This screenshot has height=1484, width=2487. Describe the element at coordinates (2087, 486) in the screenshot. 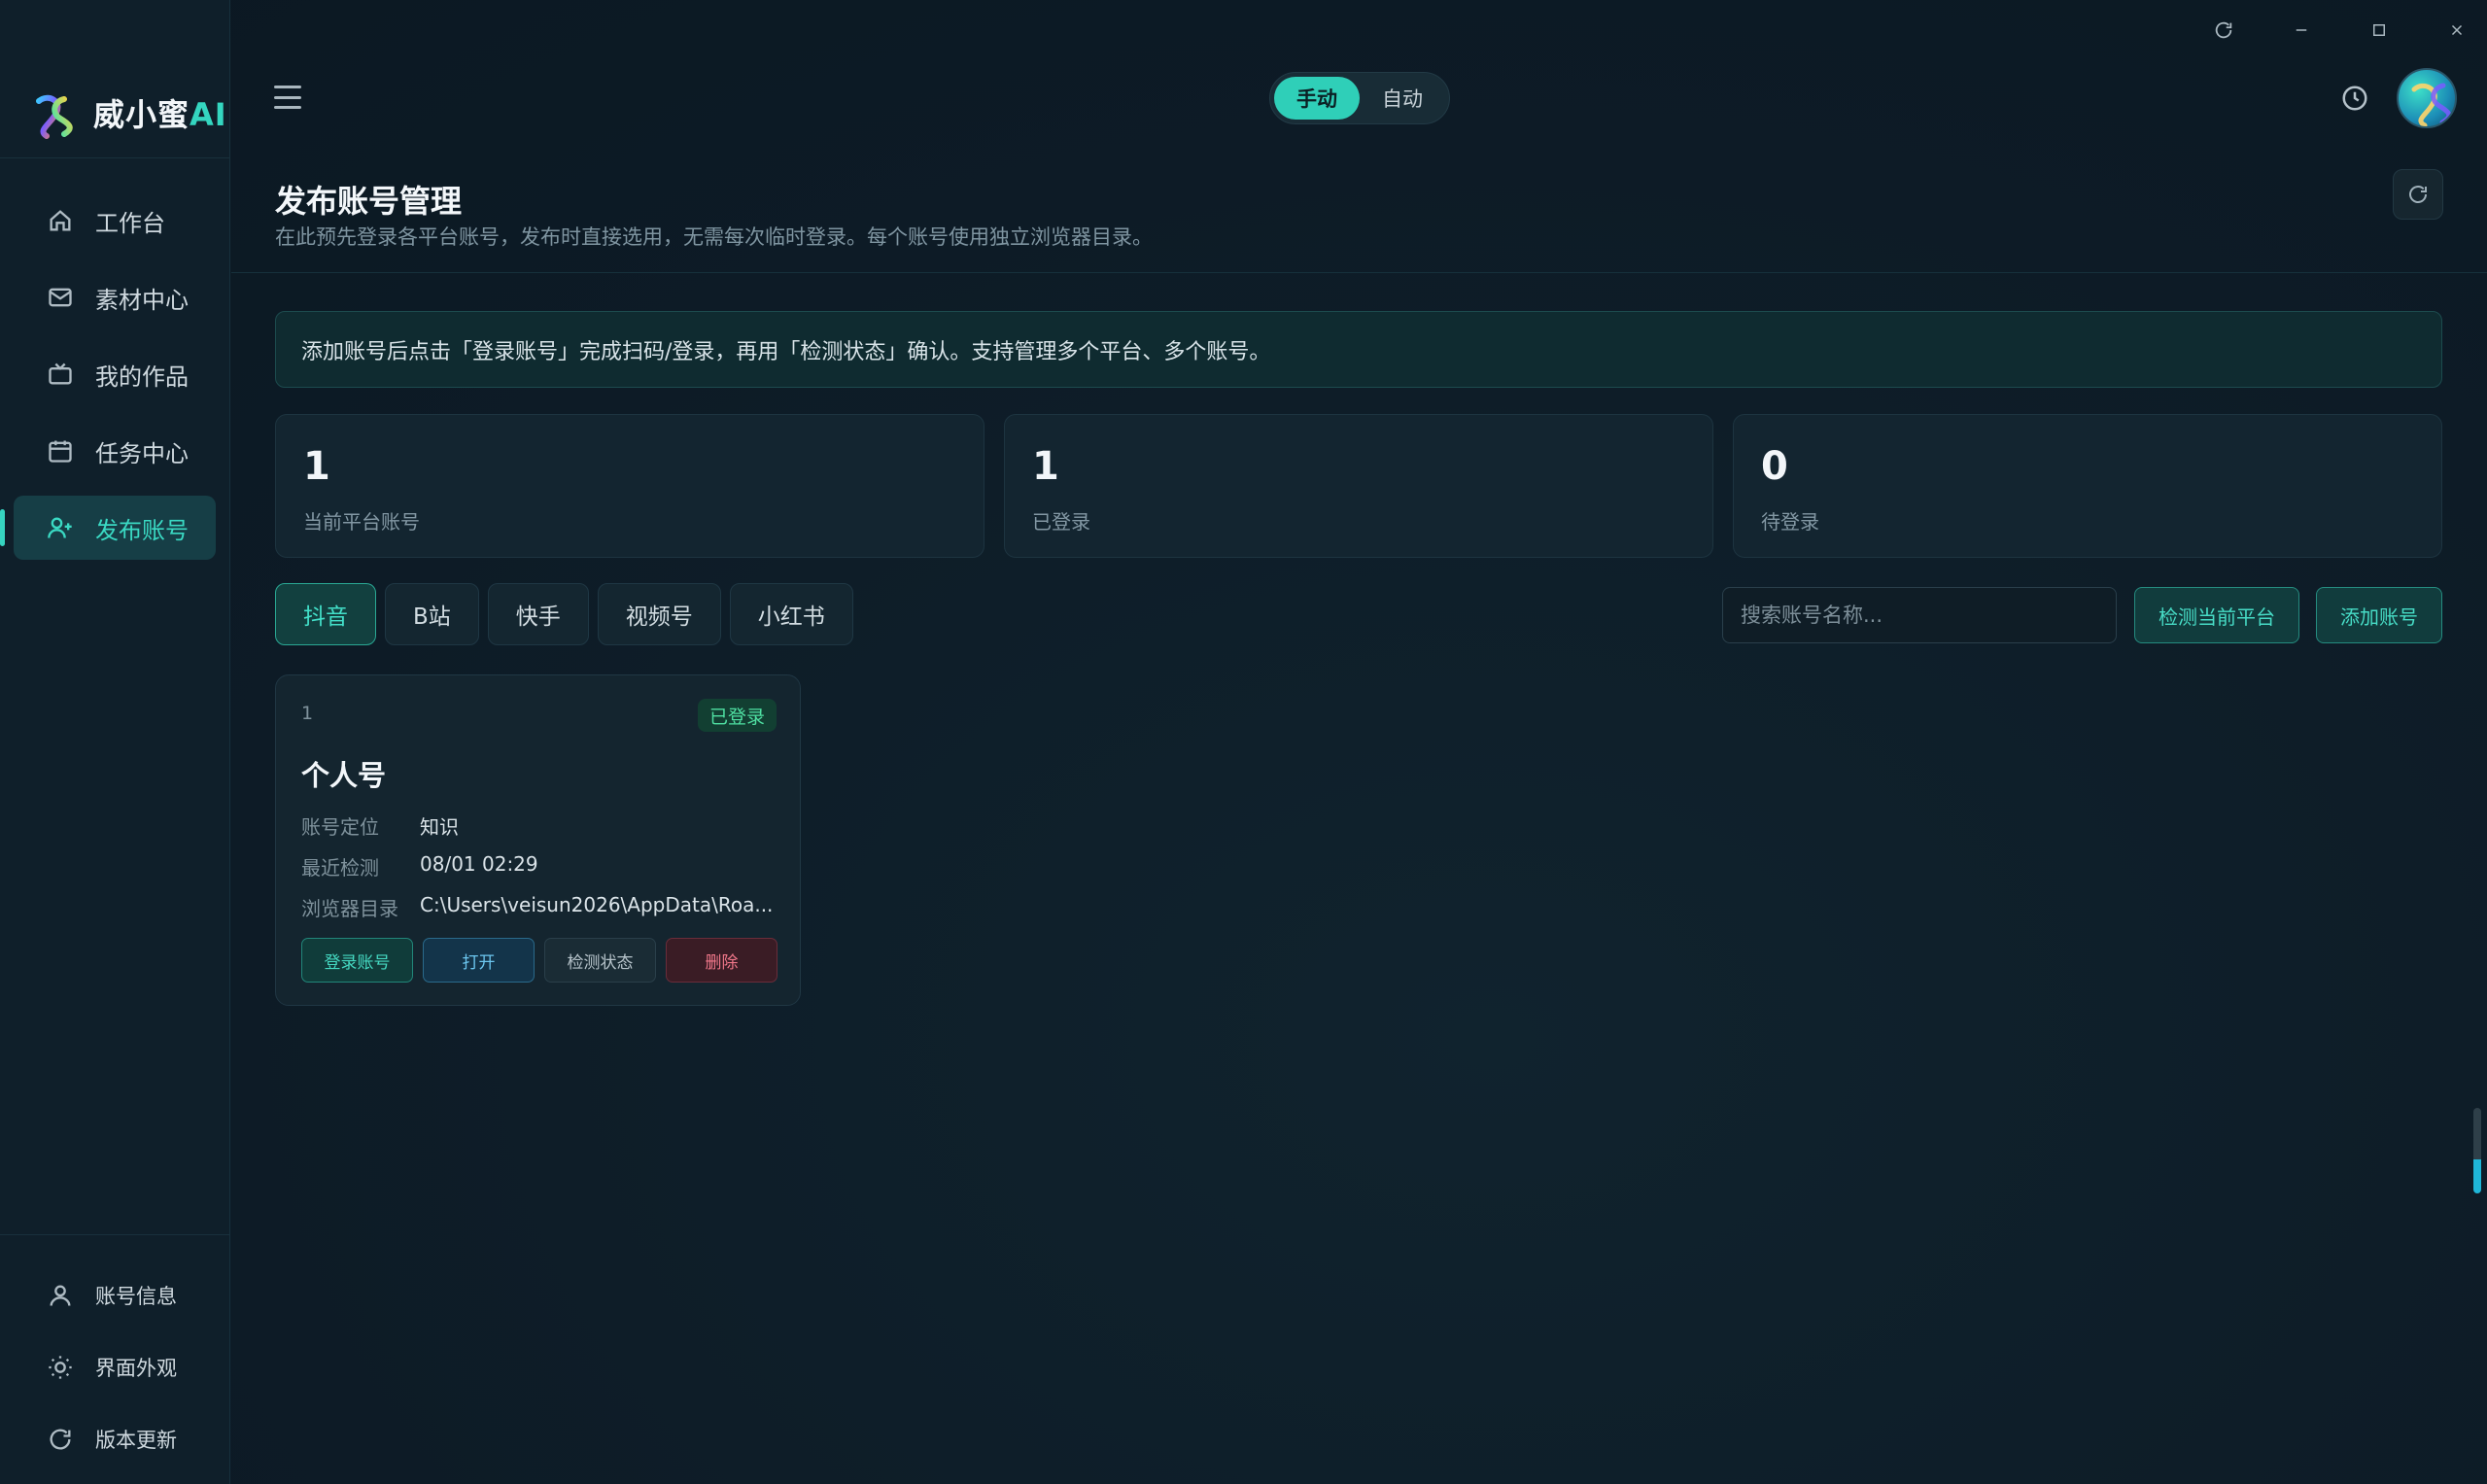

I see `stat-card-pending-login: 0 待登录` at that location.